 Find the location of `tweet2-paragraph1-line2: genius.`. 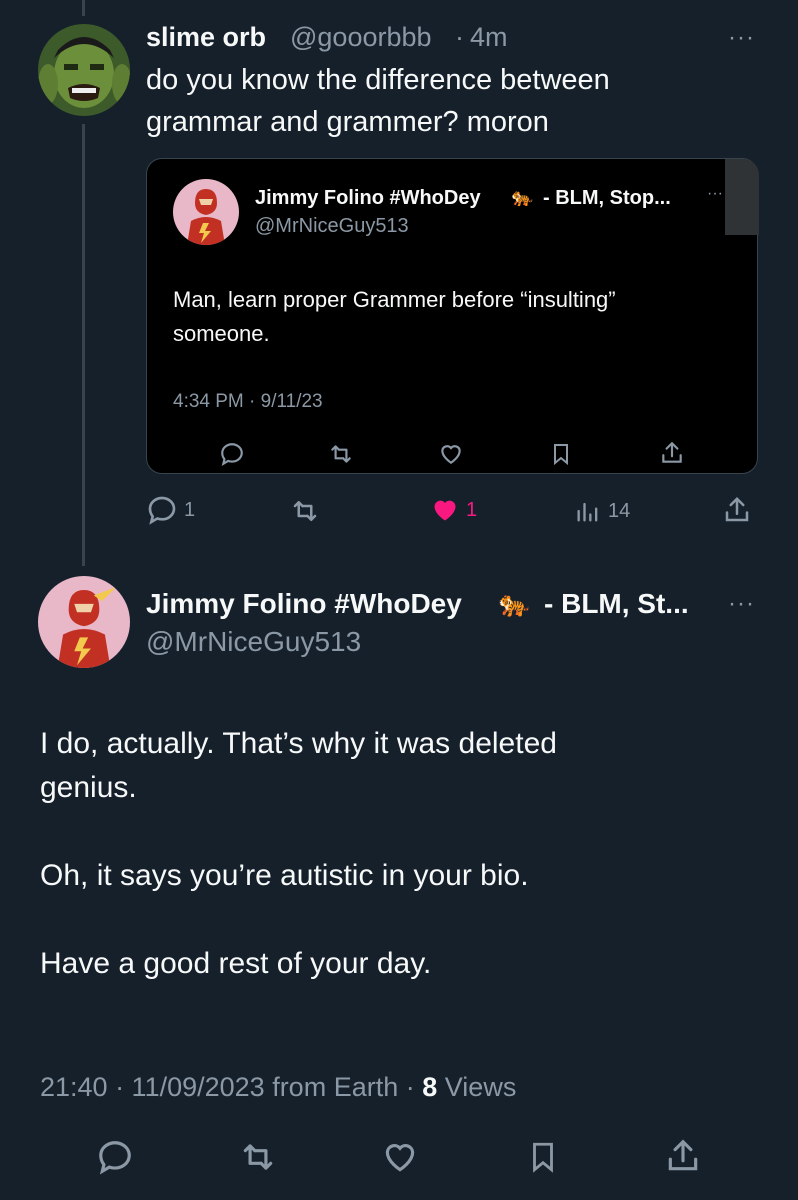

tweet2-paragraph1-line2: genius. is located at coordinates (88, 787).